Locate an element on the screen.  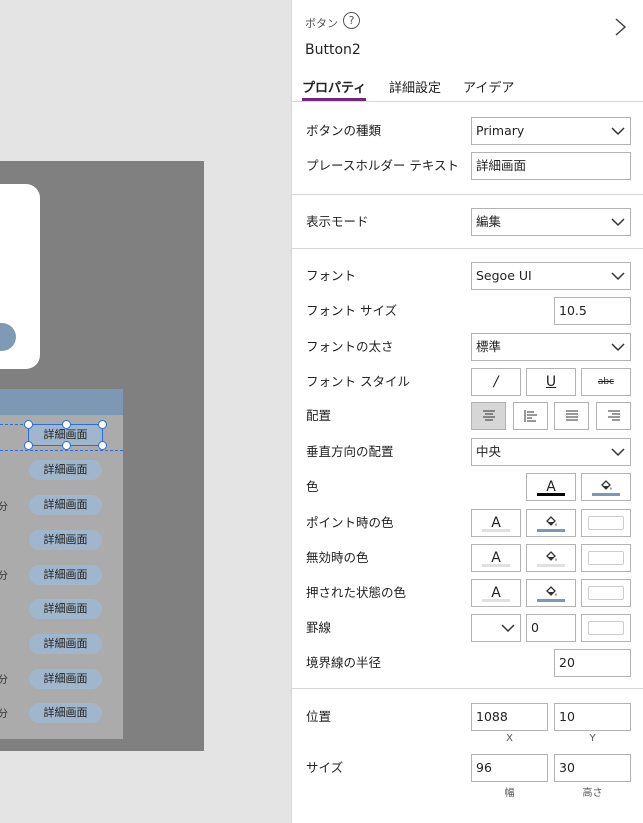
button-type-dropdown: Primary is located at coordinates (551, 131).